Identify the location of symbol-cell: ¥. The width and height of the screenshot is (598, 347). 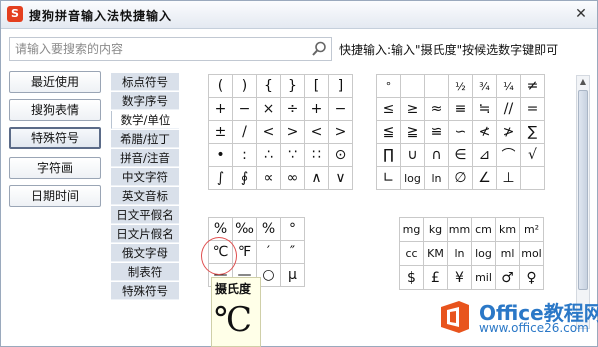
(460, 278).